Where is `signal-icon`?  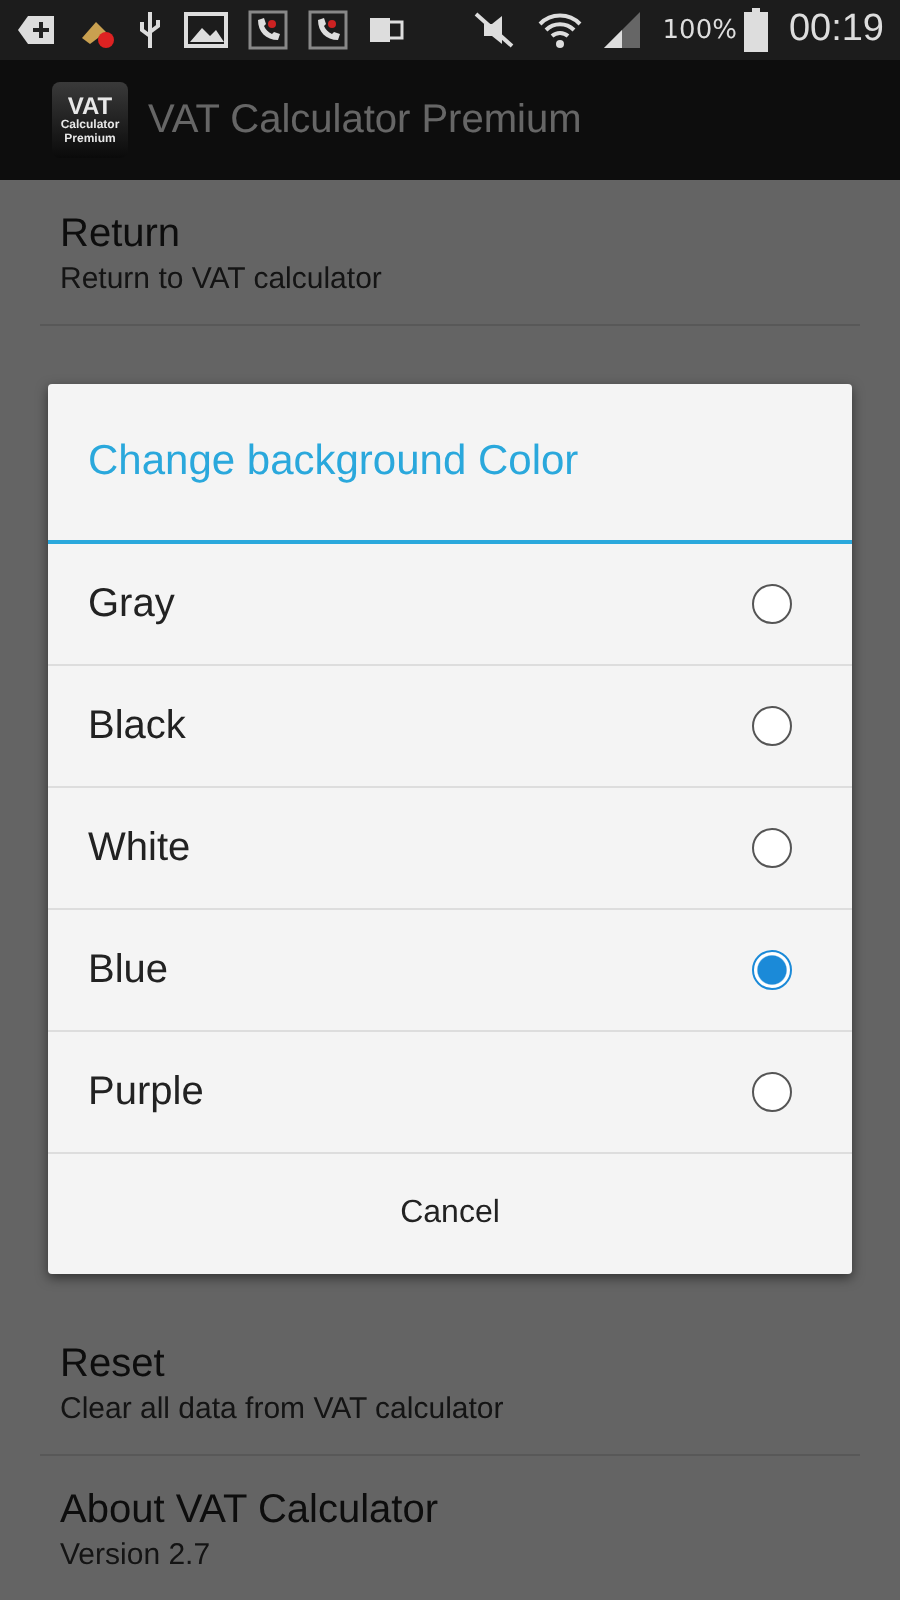 signal-icon is located at coordinates (622, 30).